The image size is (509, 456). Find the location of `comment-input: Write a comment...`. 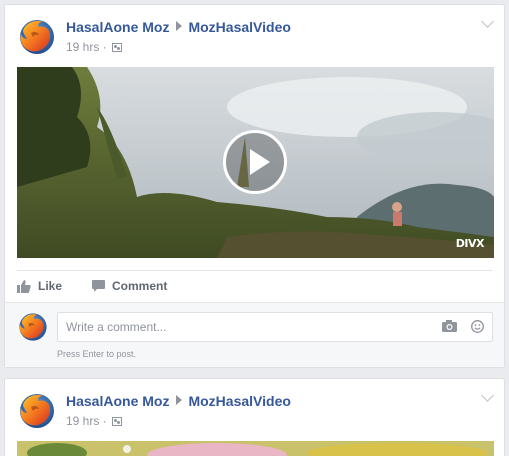

comment-input: Write a comment... is located at coordinates (275, 327).